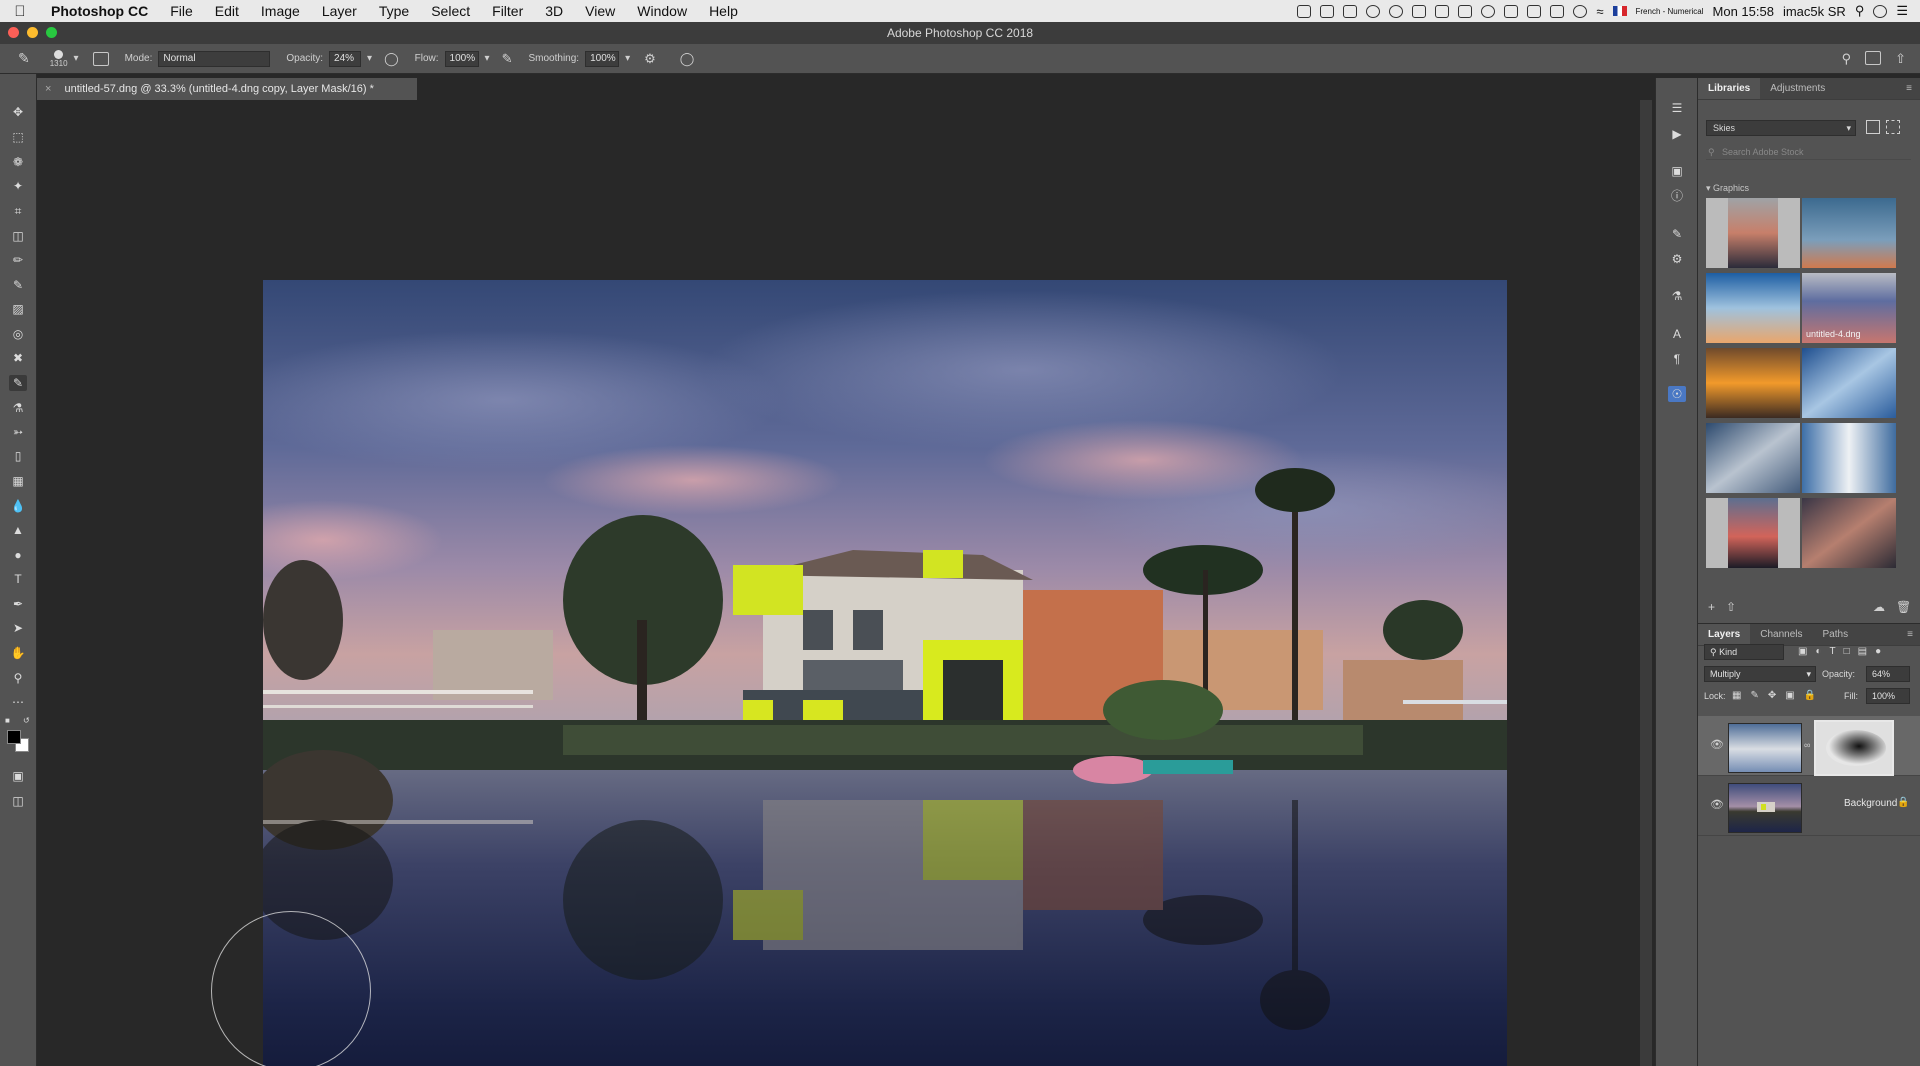 The width and height of the screenshot is (1920, 1066). What do you see at coordinates (1304, 11) in the screenshot?
I see `creative-cloud-icon` at bounding box center [1304, 11].